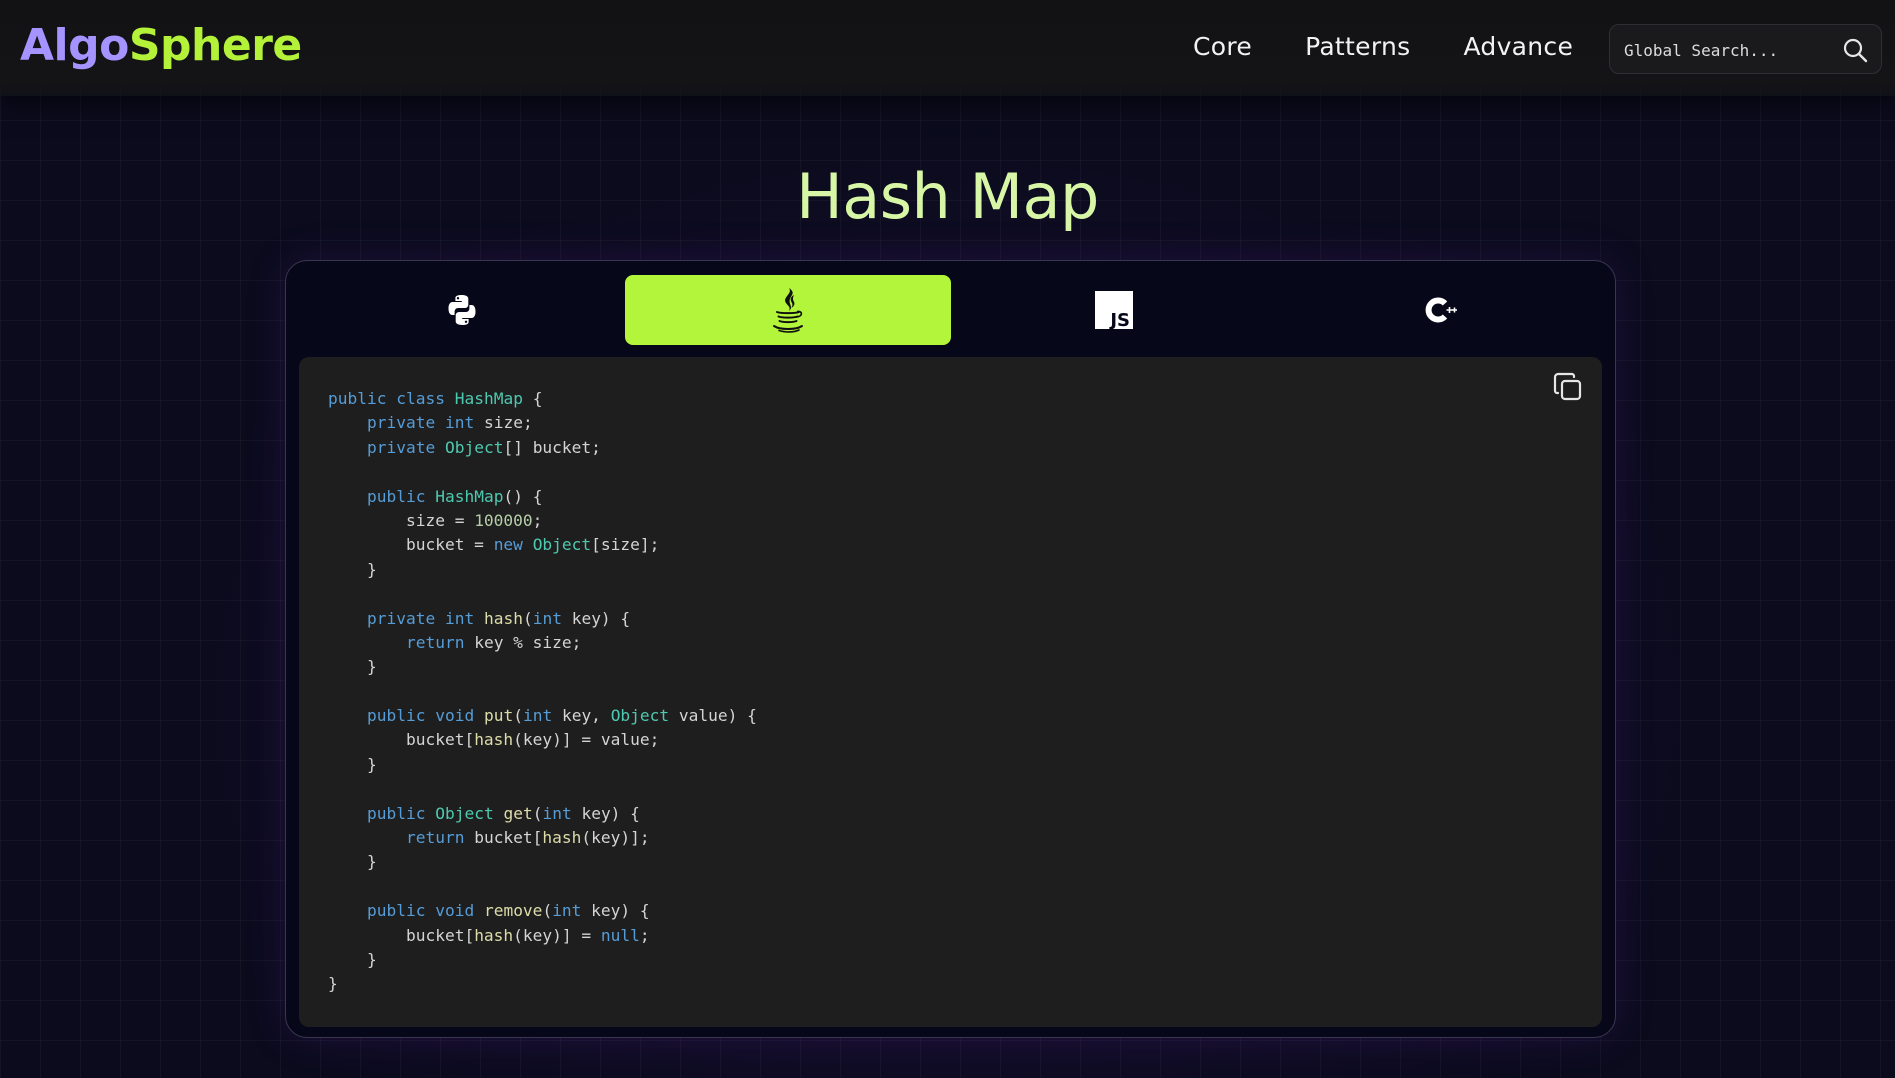 This screenshot has height=1078, width=1895. Describe the element at coordinates (74, 45) in the screenshot. I see `brand-logo-part1: Algo` at that location.